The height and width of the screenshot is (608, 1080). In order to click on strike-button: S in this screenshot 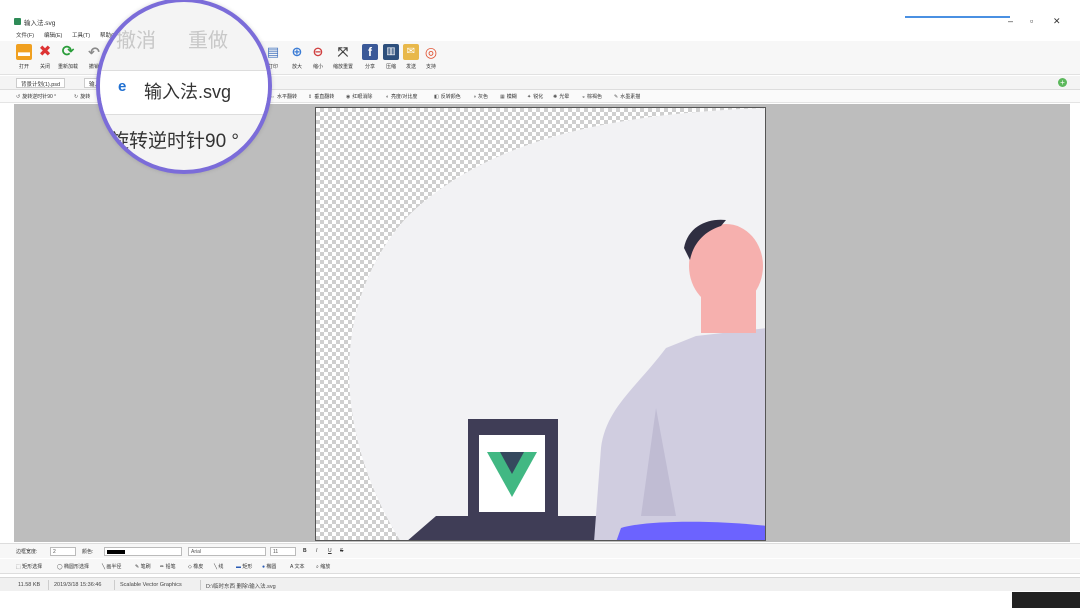, I will do `click(341, 551)`.